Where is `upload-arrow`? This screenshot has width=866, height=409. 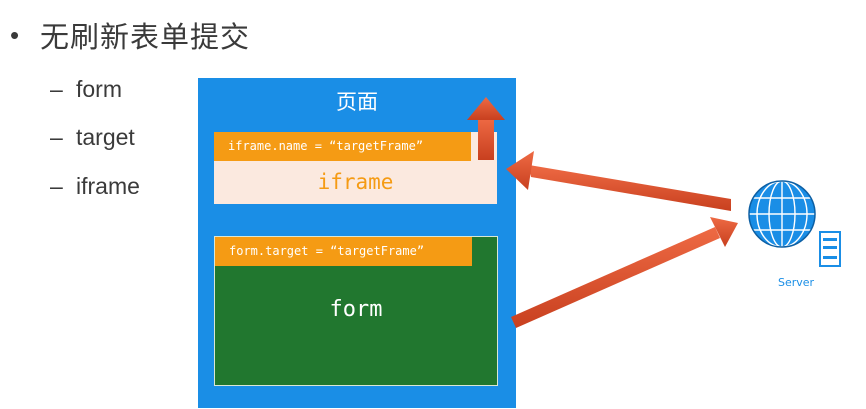
upload-arrow is located at coordinates (486, 128).